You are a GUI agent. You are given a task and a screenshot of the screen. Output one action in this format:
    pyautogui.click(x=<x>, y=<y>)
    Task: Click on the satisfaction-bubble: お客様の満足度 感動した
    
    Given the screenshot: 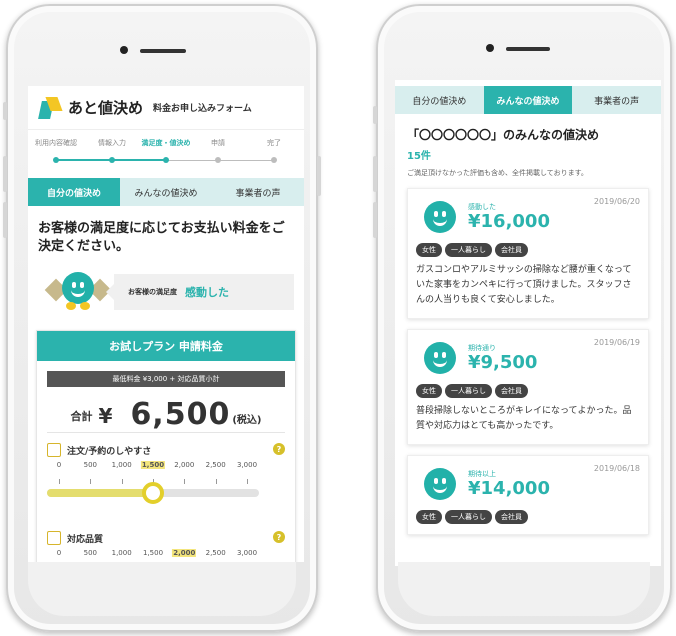 What is the action you would take?
    pyautogui.click(x=200, y=292)
    